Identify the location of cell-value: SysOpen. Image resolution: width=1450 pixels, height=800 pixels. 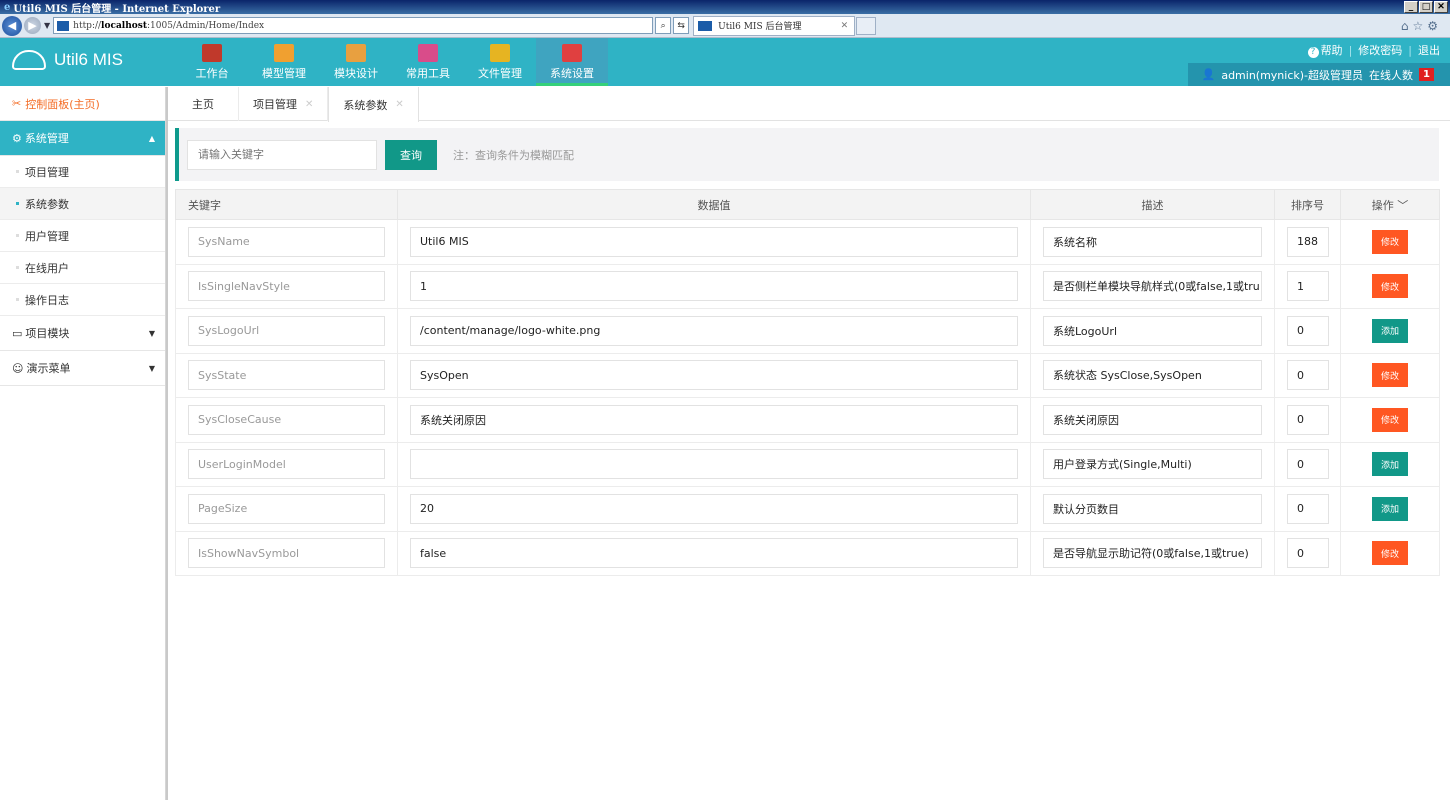
(714, 375).